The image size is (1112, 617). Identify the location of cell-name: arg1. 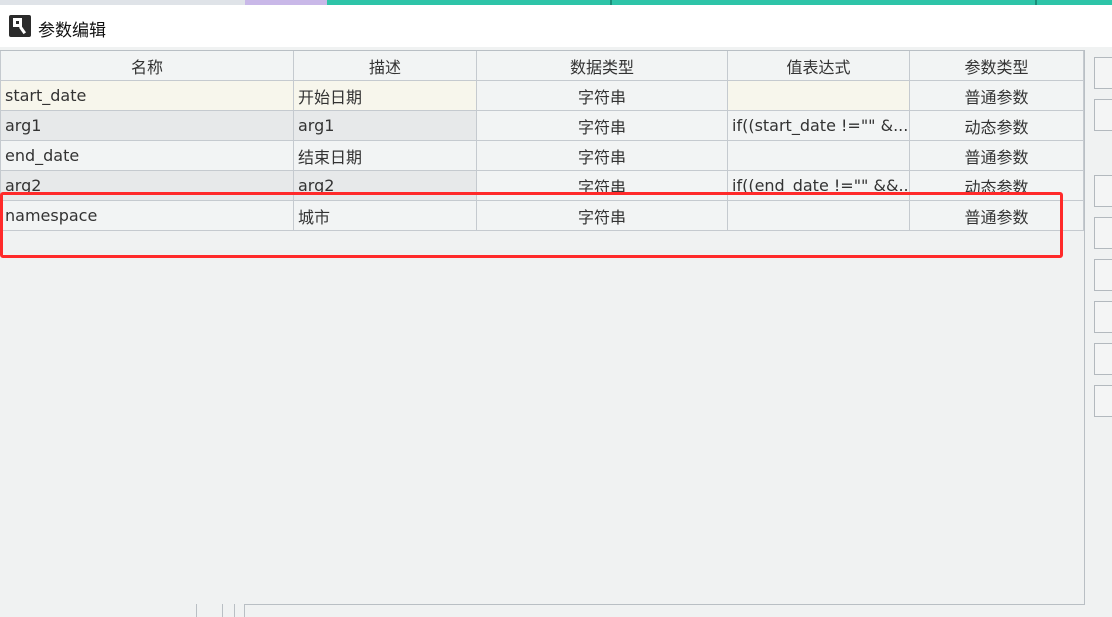
(147, 125).